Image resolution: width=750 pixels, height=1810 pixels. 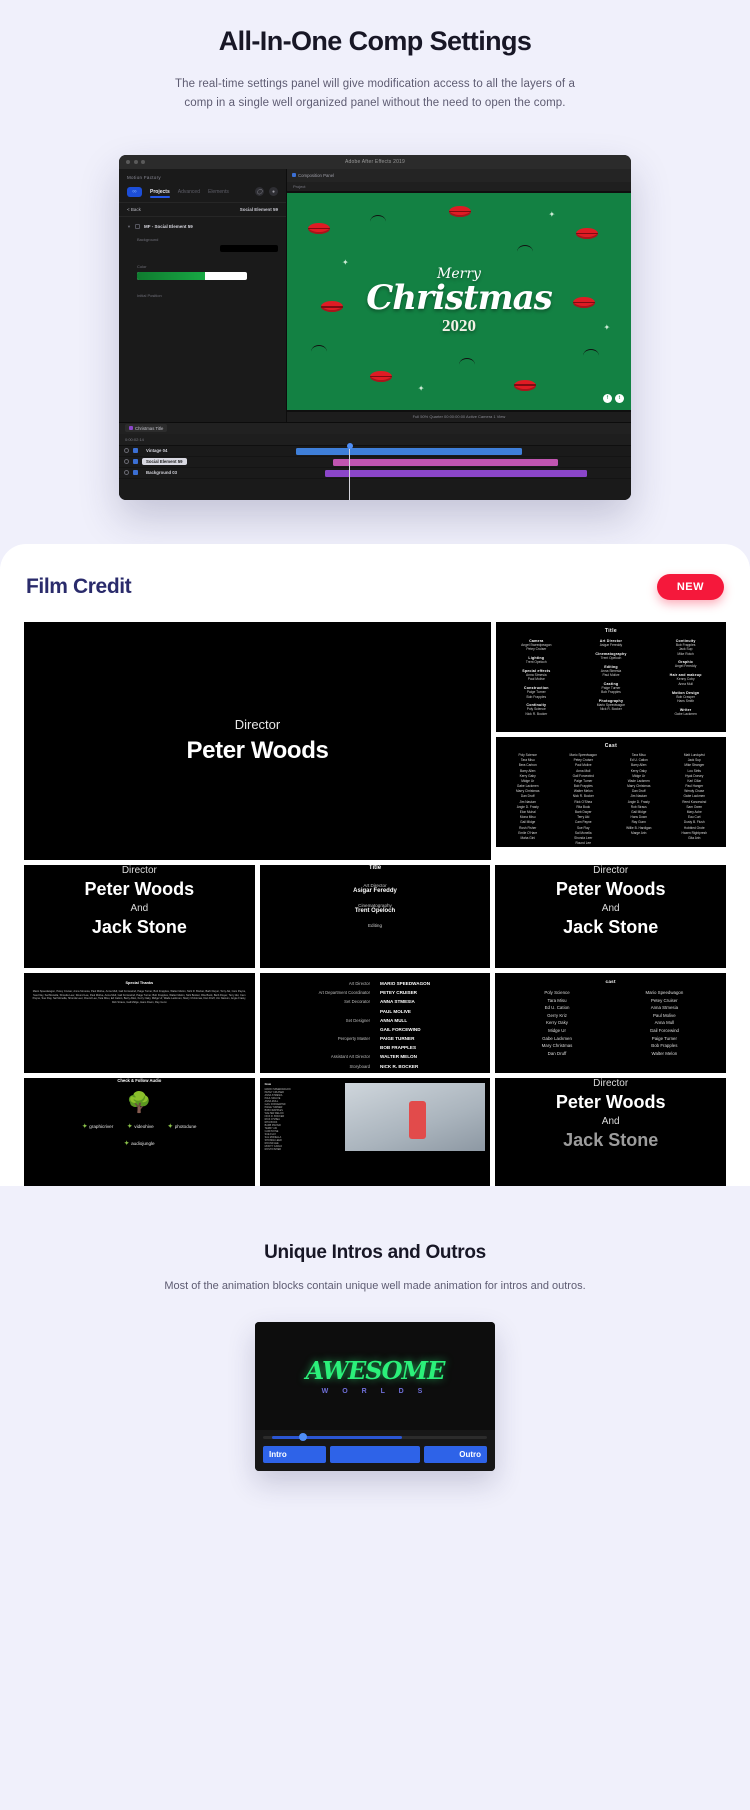 I want to click on card-director-hero: Director Peter Woods, so click(x=257, y=740).